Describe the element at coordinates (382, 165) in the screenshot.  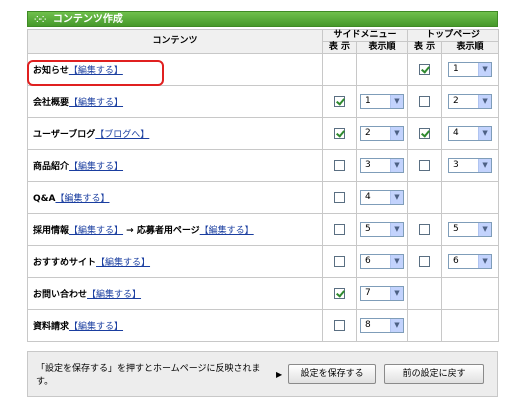
I see `side-order-select: 3 ▼` at that location.